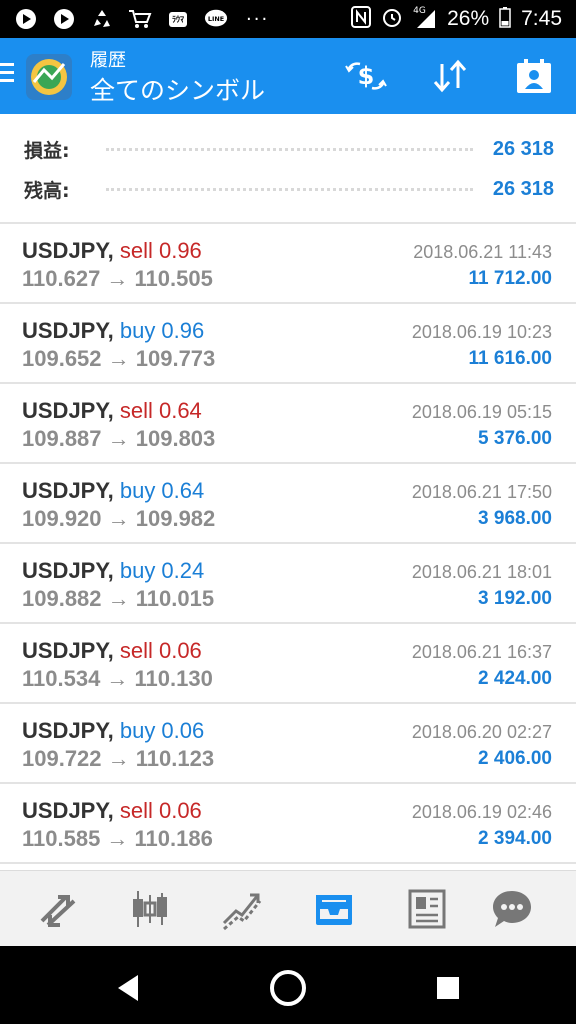 The width and height of the screenshot is (576, 1024). I want to click on trade-profit: 3 192.00, so click(515, 598).